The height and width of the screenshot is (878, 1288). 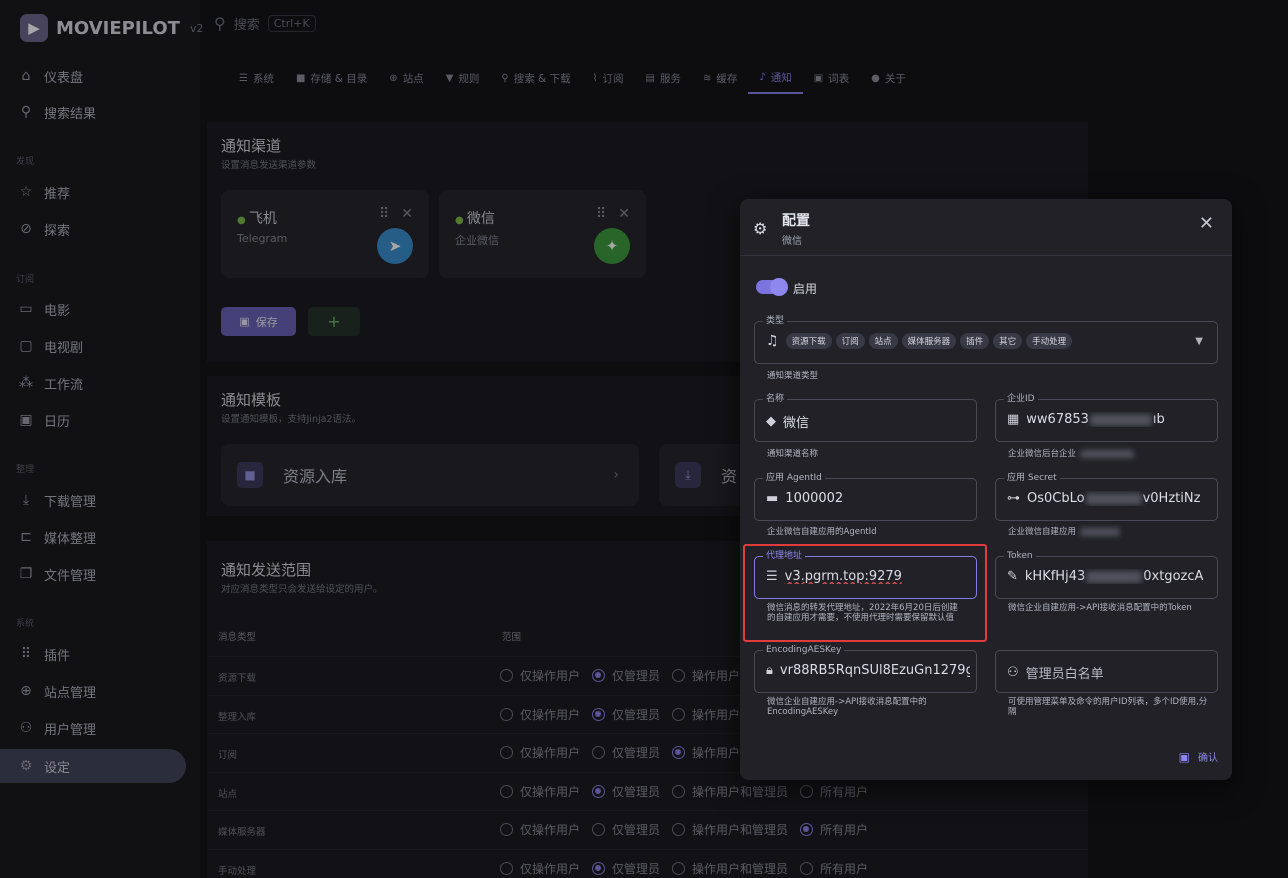 I want to click on admin-hint: 可使用管理菜单及命令的用户ID列表，多个ID使用,分隔, so click(x=1108, y=707).